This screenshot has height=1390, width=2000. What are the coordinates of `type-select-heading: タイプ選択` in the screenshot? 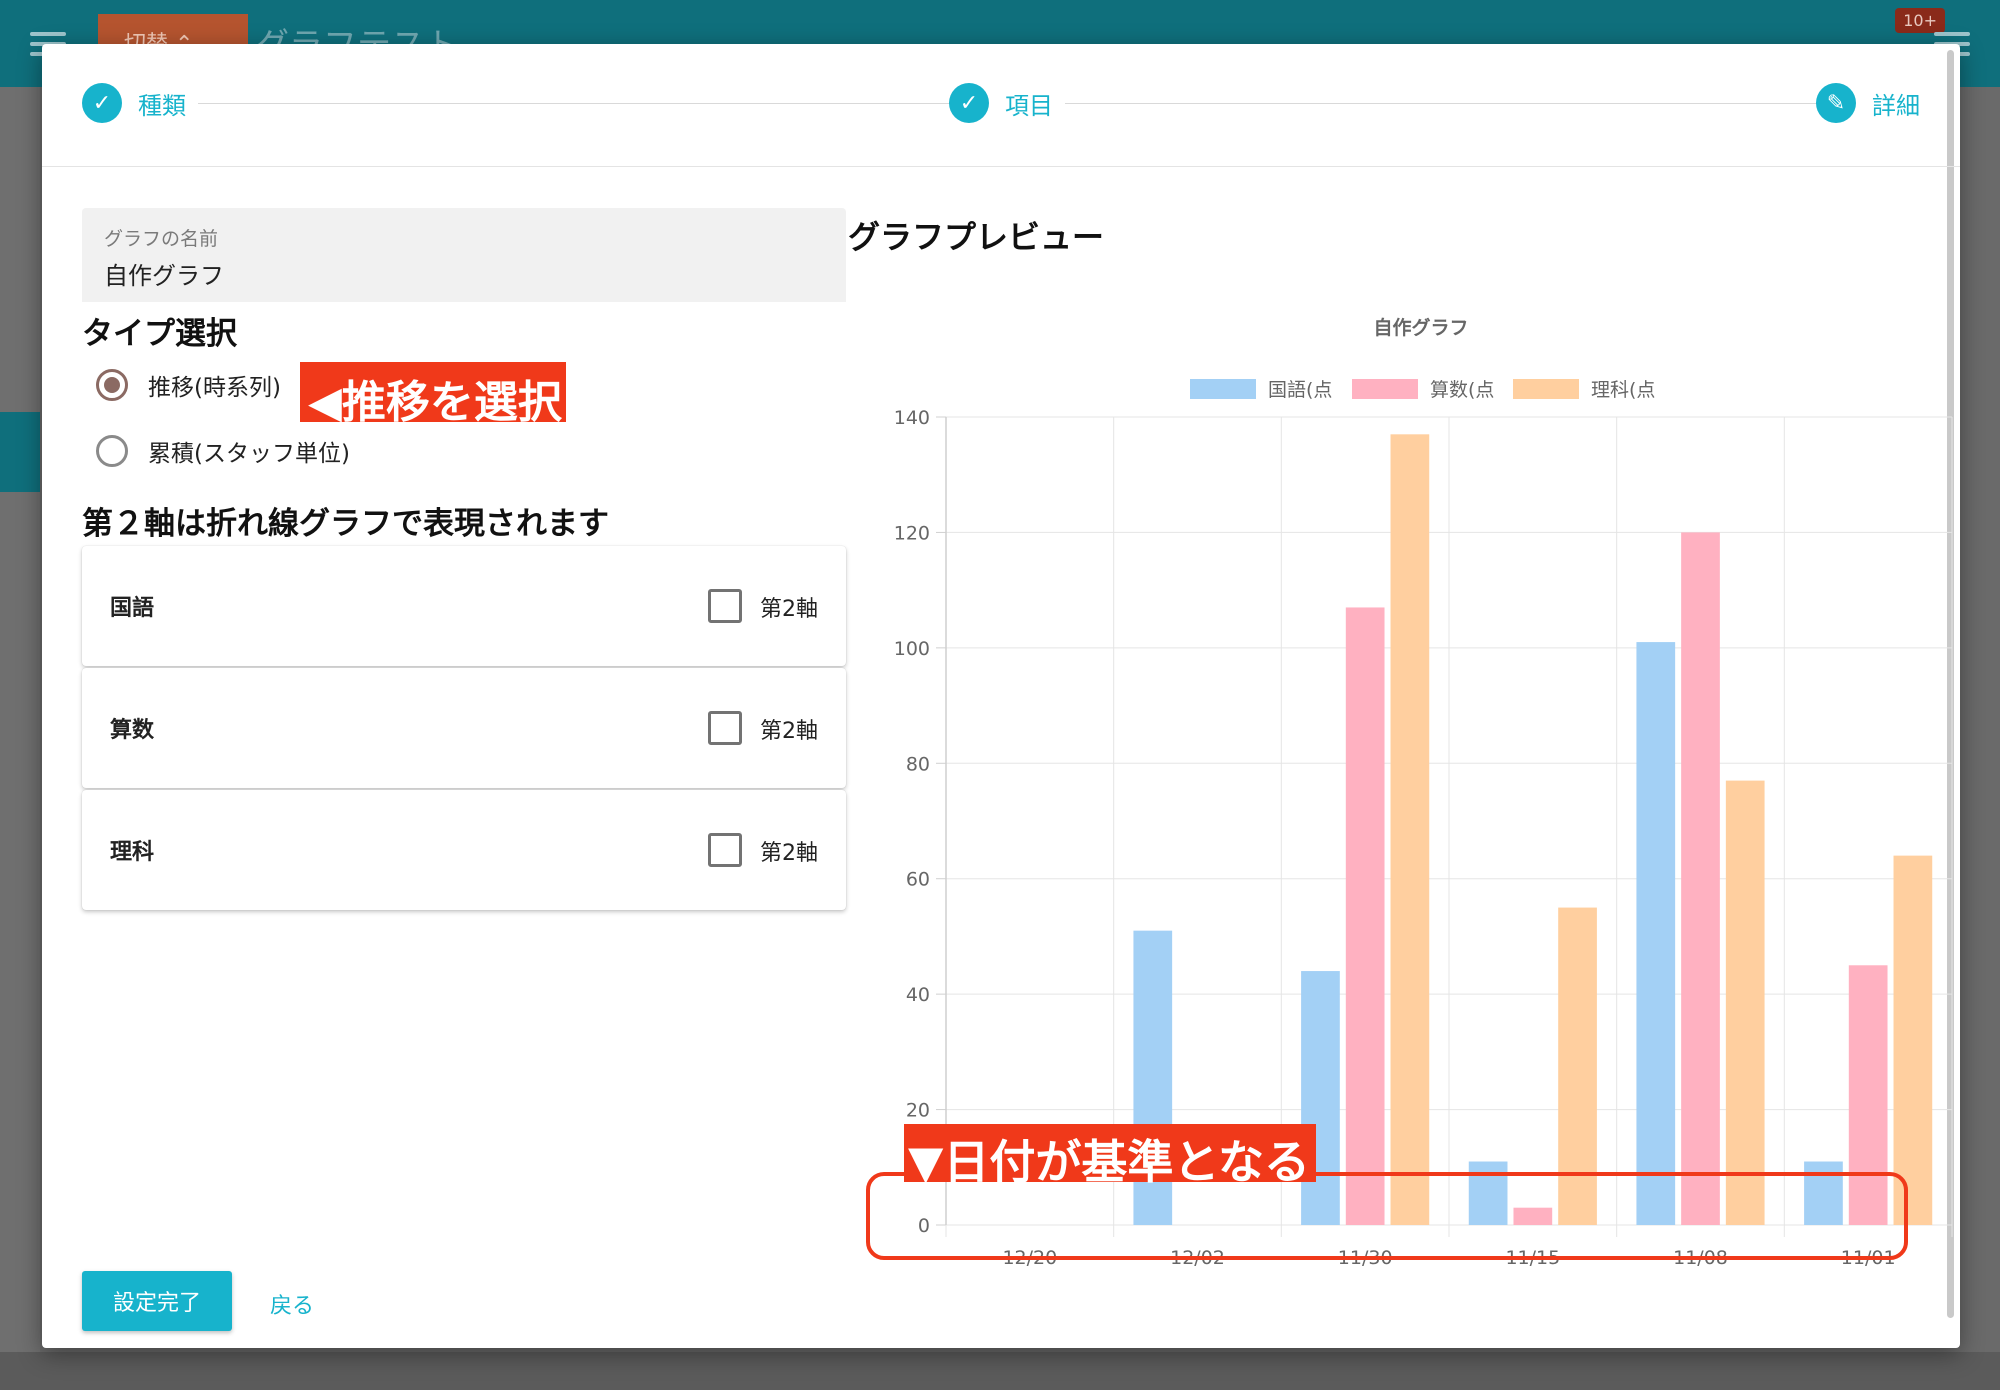 It's located at (159, 334).